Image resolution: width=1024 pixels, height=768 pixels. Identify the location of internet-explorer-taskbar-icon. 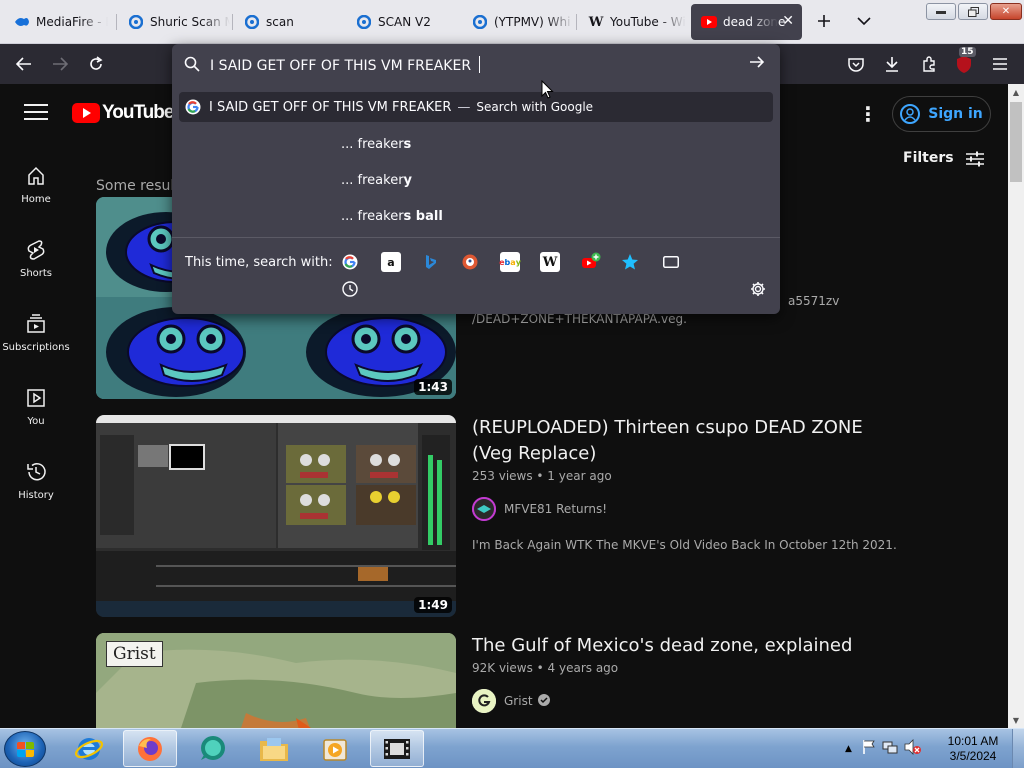
(89, 748).